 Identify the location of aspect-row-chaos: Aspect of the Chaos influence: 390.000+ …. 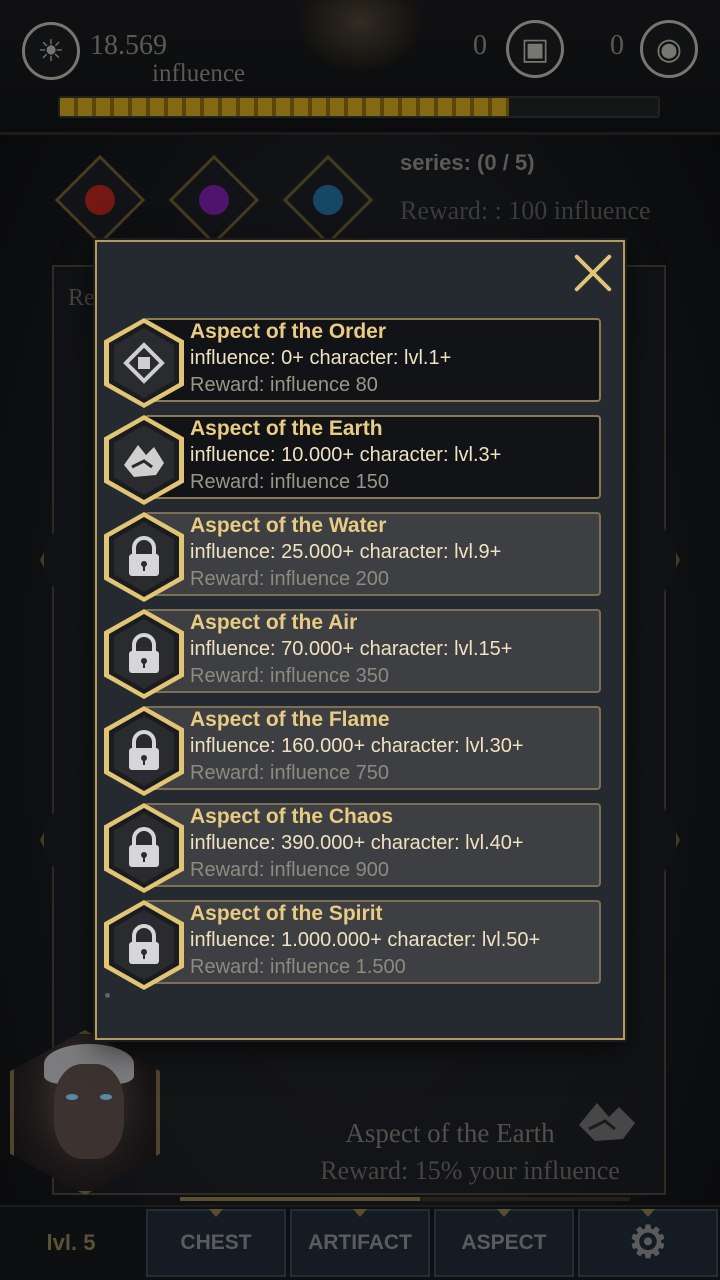
(352, 848).